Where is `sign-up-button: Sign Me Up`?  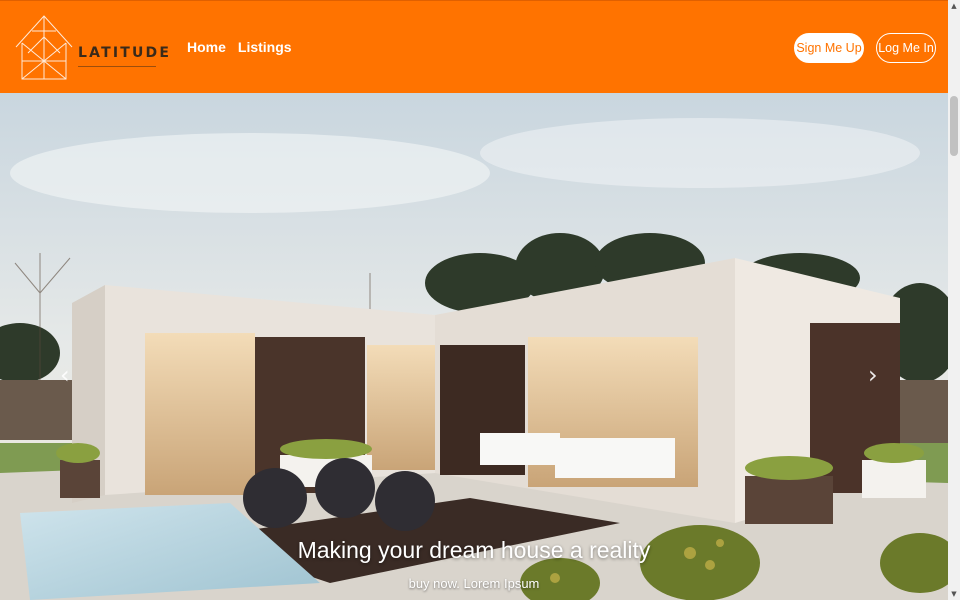
sign-up-button: Sign Me Up is located at coordinates (829, 48).